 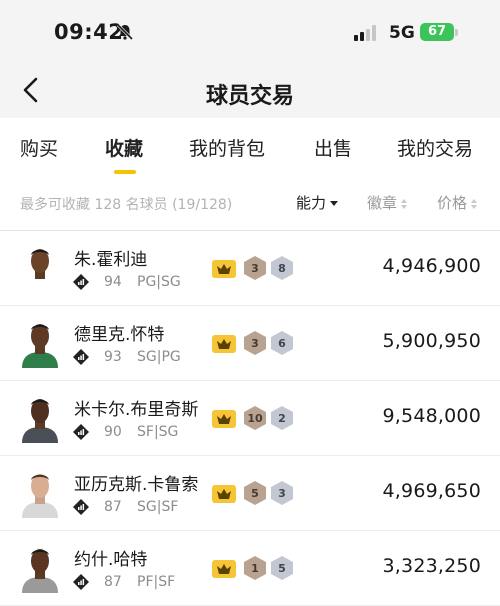 What do you see at coordinates (250, 204) in the screenshot?
I see `filter-row: 最多可收藏 128 名球员 (19/128) 能力 徽章 价格` at bounding box center [250, 204].